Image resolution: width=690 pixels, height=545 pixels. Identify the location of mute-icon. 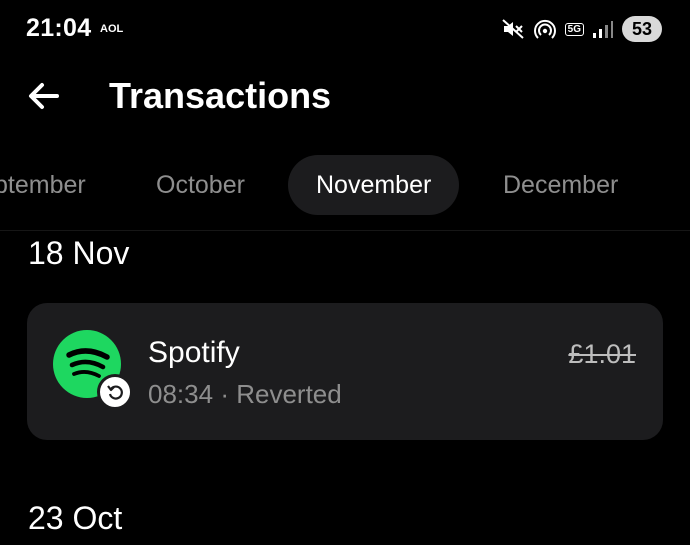
(513, 29).